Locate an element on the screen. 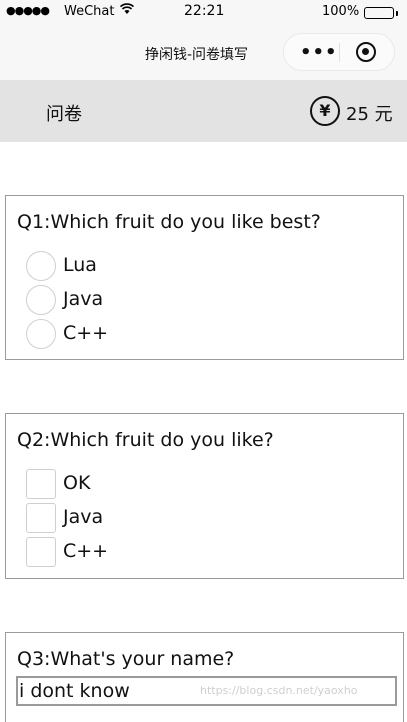 The width and height of the screenshot is (407, 722). nav-bar: 挣闲钱-问卷填写 ••• is located at coordinates (203, 52).